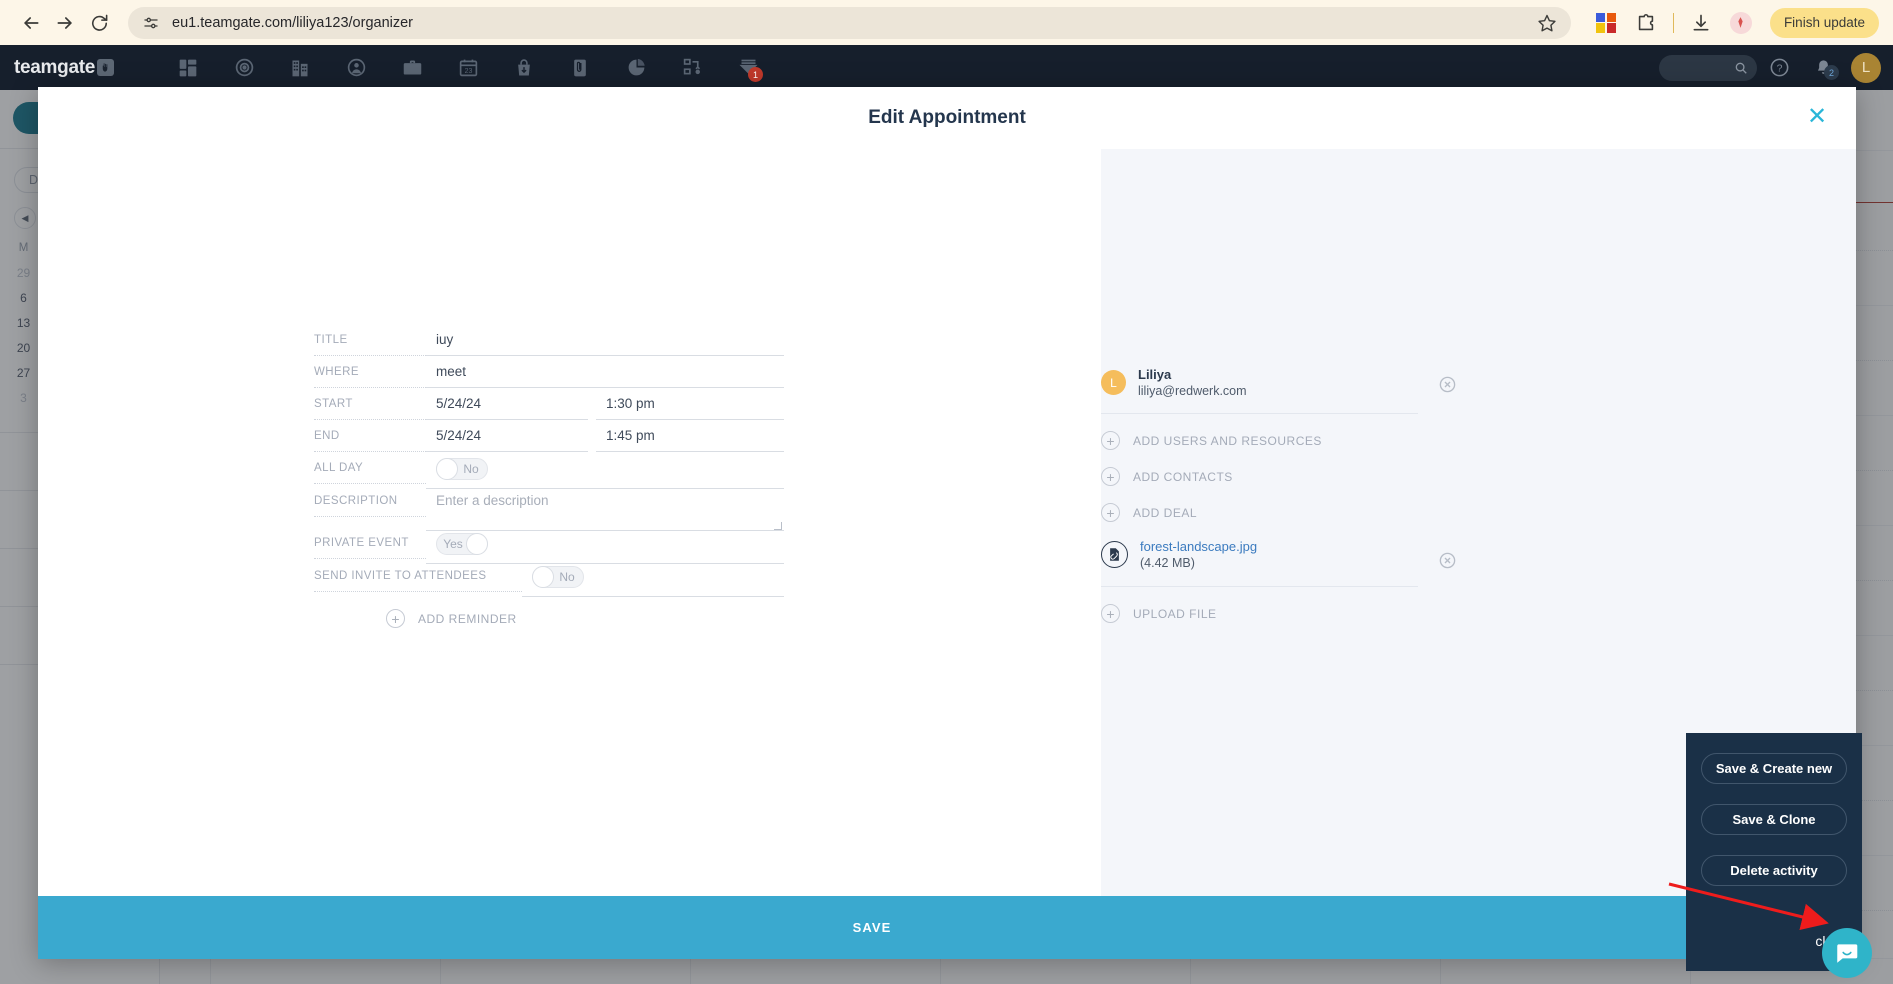 This screenshot has height=984, width=1893. I want to click on send-invite-toggle: No, so click(558, 577).